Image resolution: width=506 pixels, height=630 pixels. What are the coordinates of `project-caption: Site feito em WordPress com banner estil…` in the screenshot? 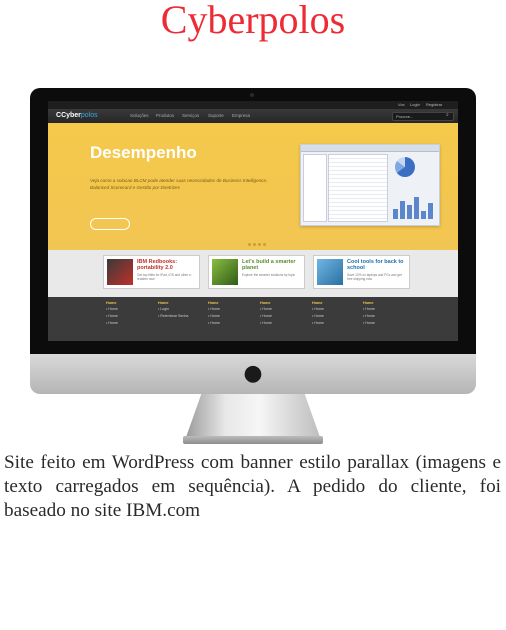 It's located at (252, 486).